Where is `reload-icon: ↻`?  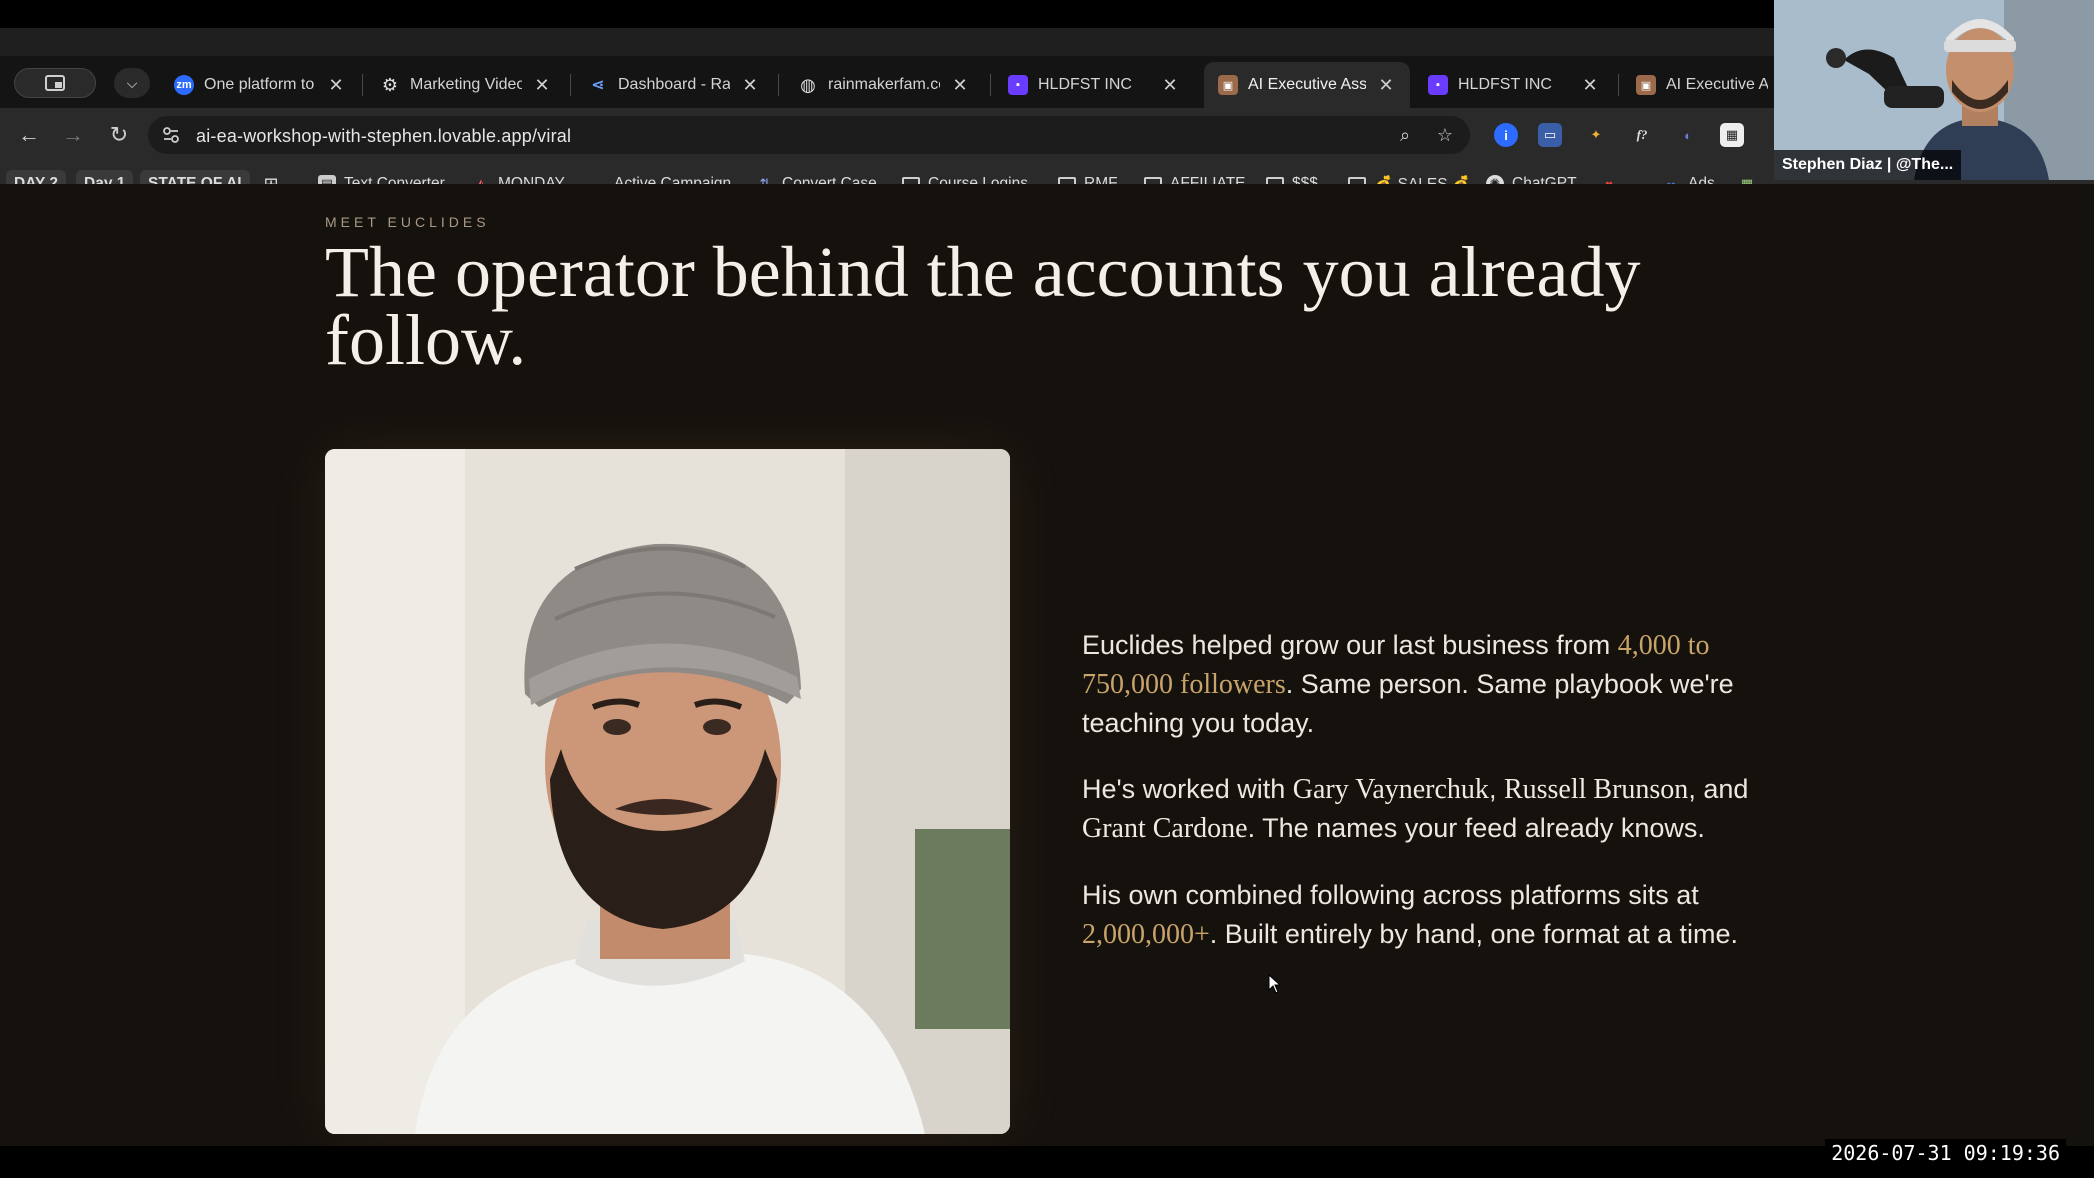 reload-icon: ↻ is located at coordinates (119, 134).